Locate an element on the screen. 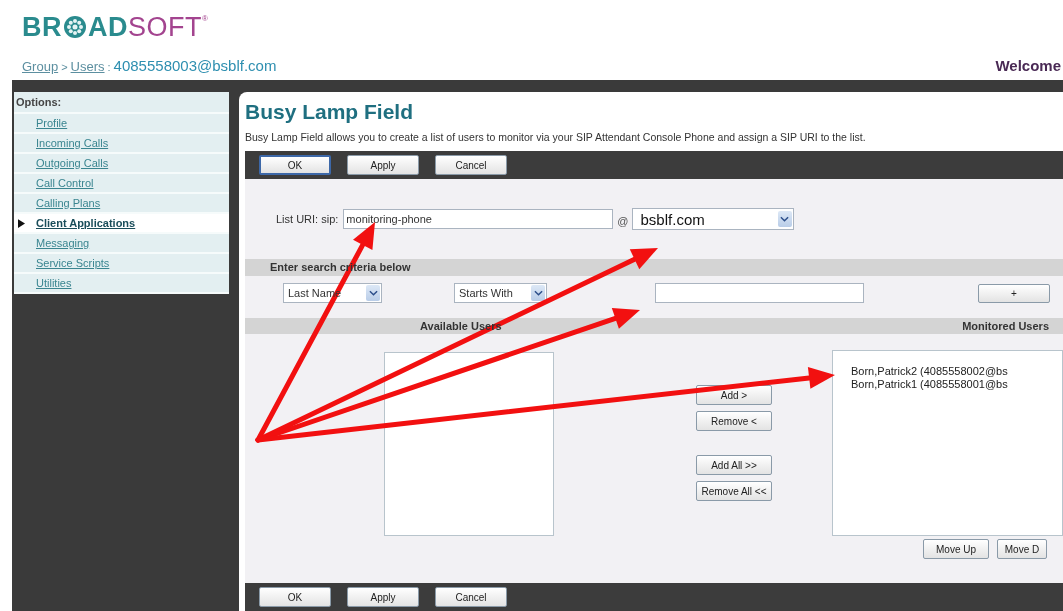 The width and height of the screenshot is (1063, 611). page-title: Busy Lamp Field is located at coordinates (330, 112).